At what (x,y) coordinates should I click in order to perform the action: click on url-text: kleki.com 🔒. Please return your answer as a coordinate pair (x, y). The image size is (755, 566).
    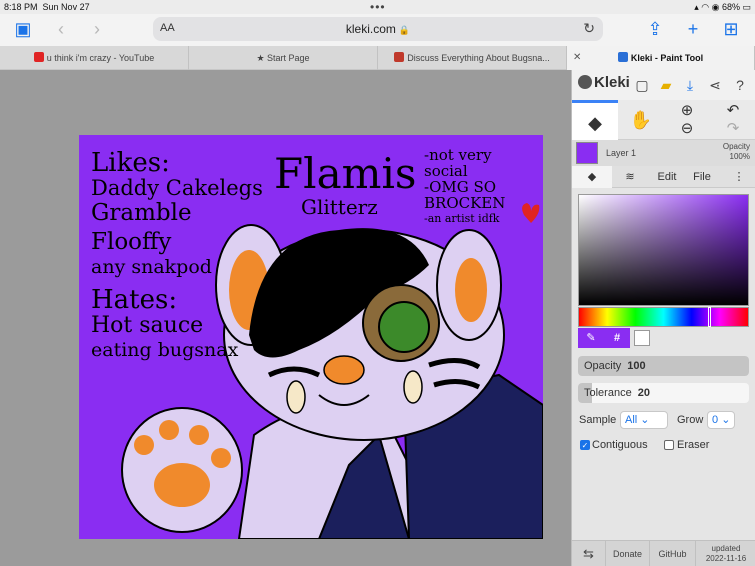
    Looking at the image, I should click on (378, 29).